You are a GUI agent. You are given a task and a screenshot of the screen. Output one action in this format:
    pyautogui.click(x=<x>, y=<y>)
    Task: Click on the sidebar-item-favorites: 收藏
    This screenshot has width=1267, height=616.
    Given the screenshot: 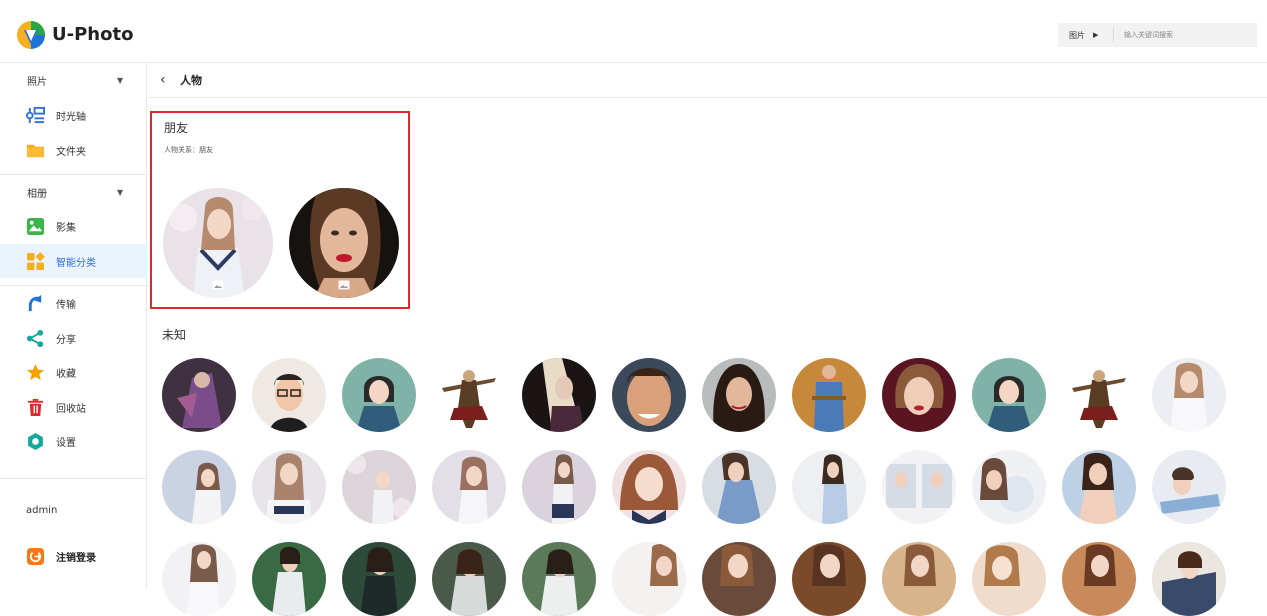 What is the action you would take?
    pyautogui.click(x=73, y=372)
    